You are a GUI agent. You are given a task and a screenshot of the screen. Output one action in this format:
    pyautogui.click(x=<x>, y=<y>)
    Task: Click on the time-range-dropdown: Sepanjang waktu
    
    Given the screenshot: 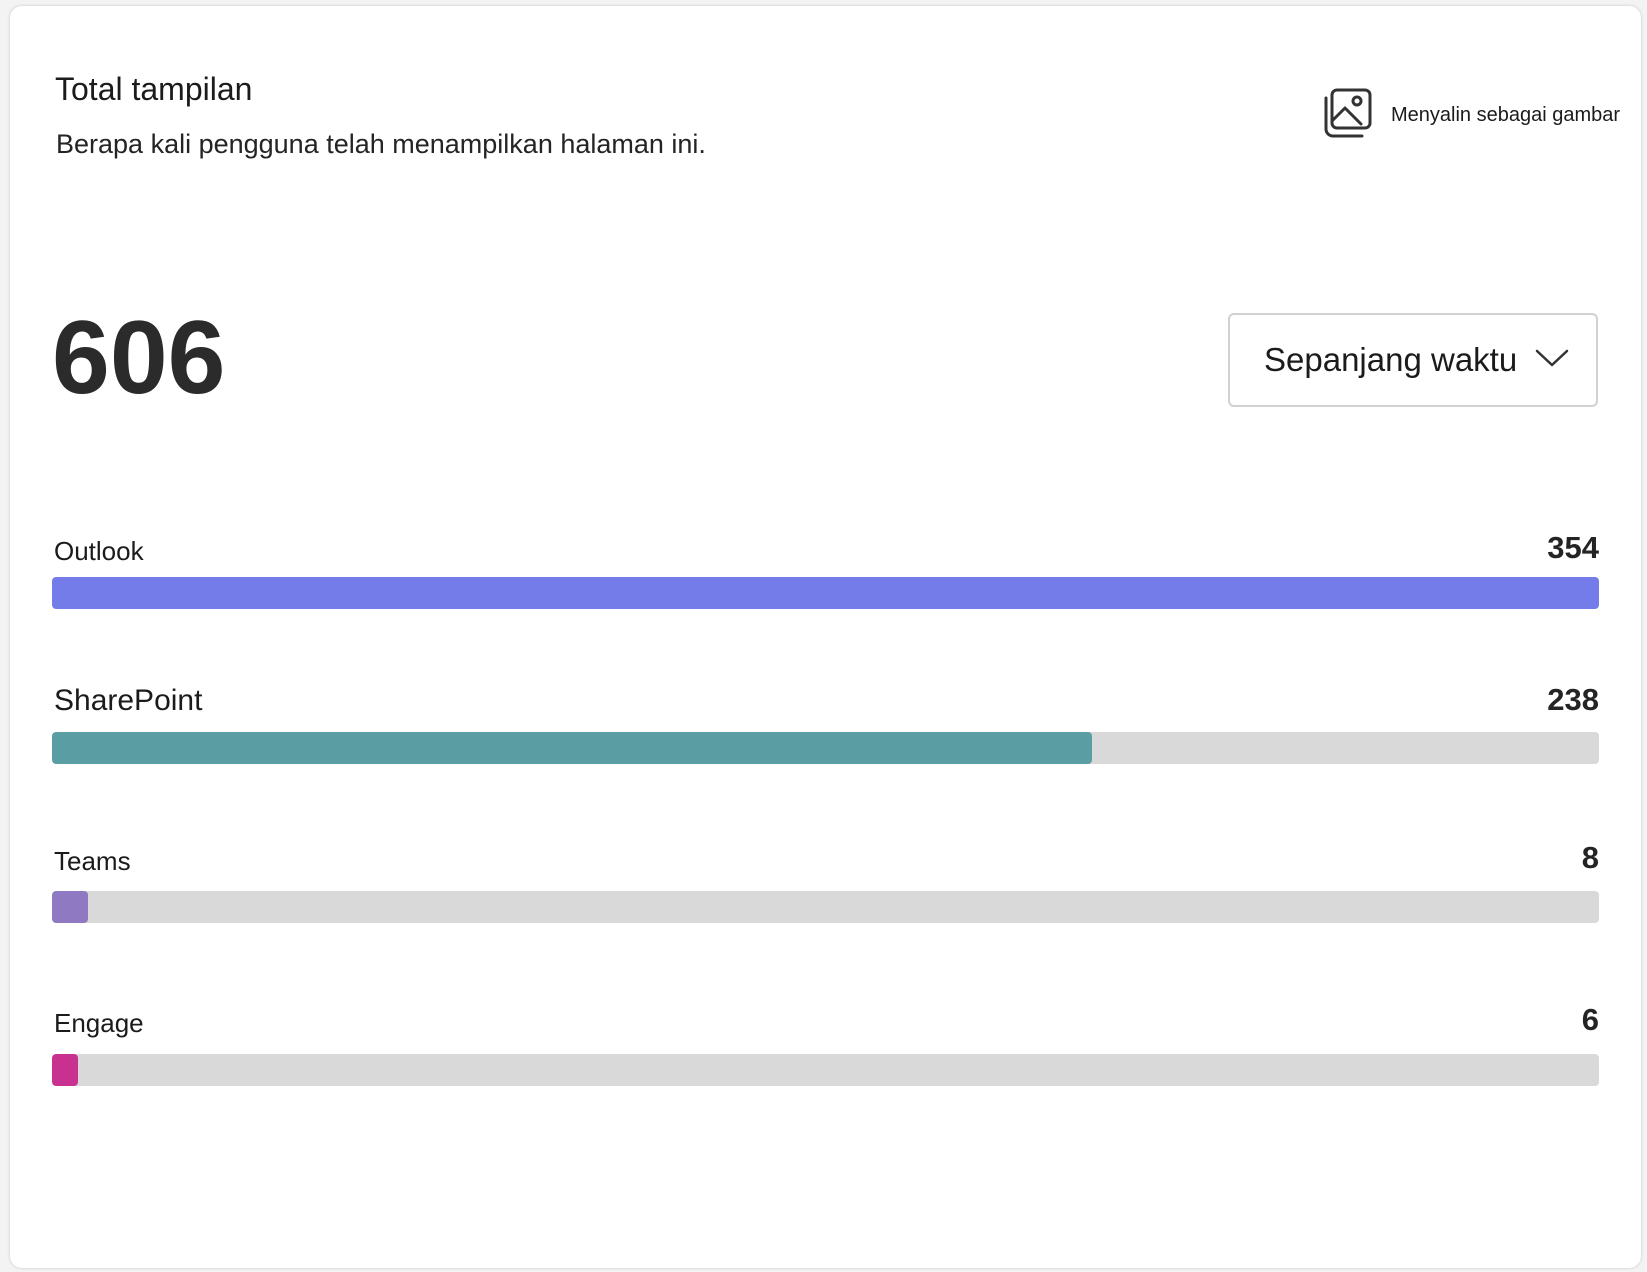 What is the action you would take?
    pyautogui.click(x=1413, y=360)
    